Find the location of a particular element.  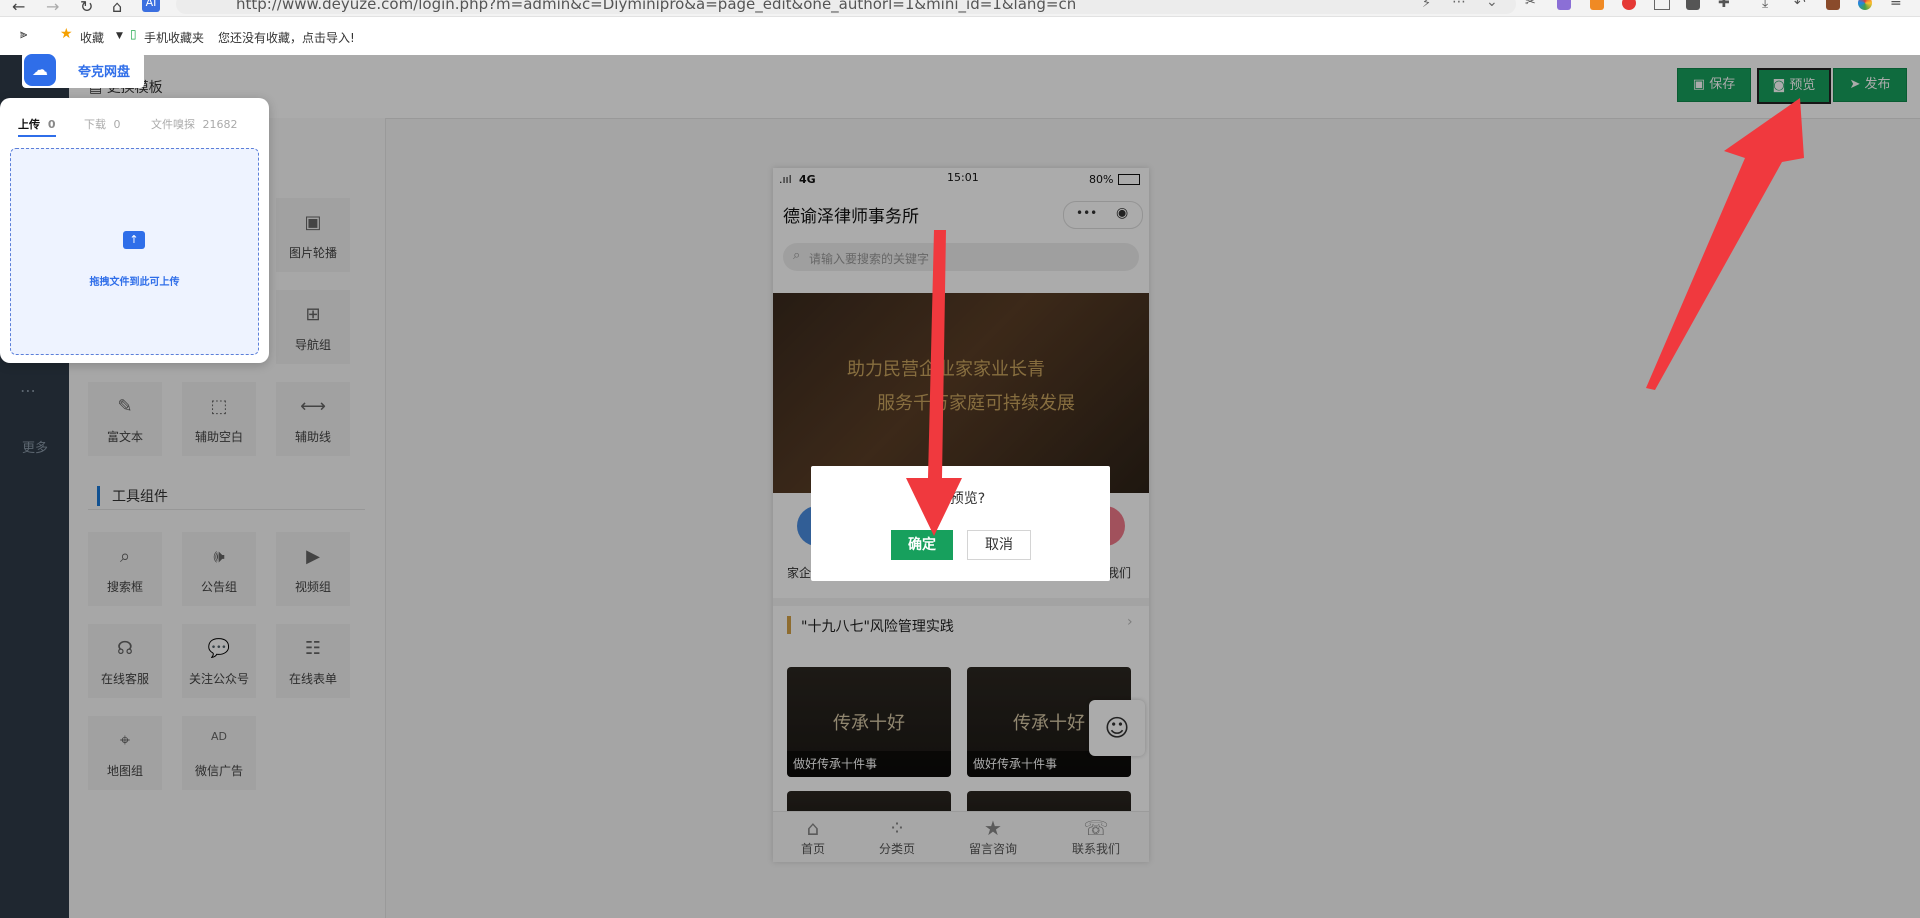

red-arrow-down is located at coordinates (934, 383).